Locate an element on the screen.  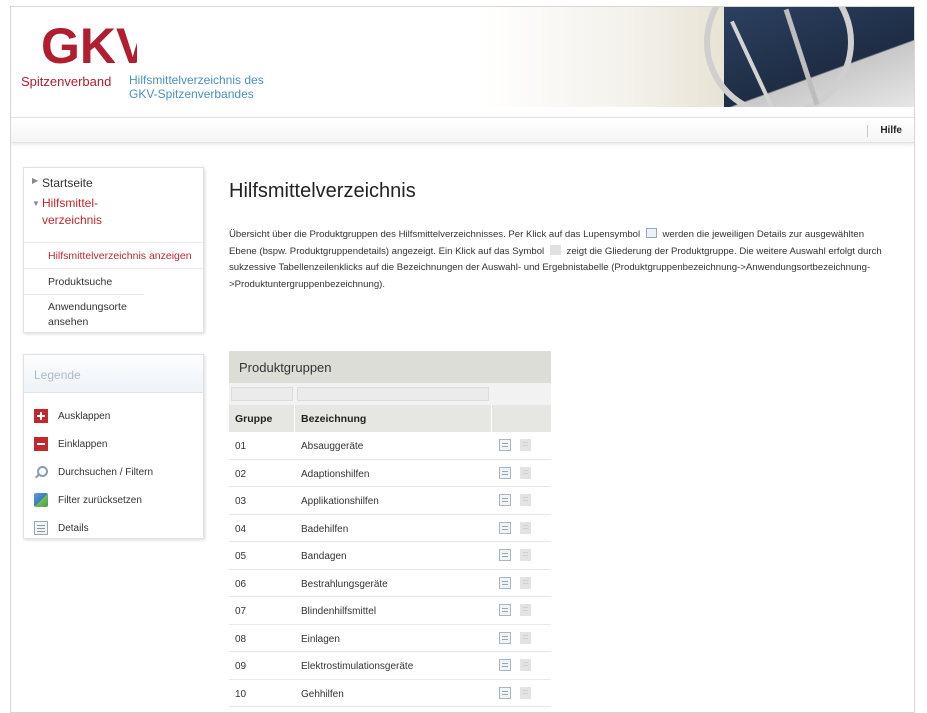
group-name: Adaptionshilfen is located at coordinates (335, 474).